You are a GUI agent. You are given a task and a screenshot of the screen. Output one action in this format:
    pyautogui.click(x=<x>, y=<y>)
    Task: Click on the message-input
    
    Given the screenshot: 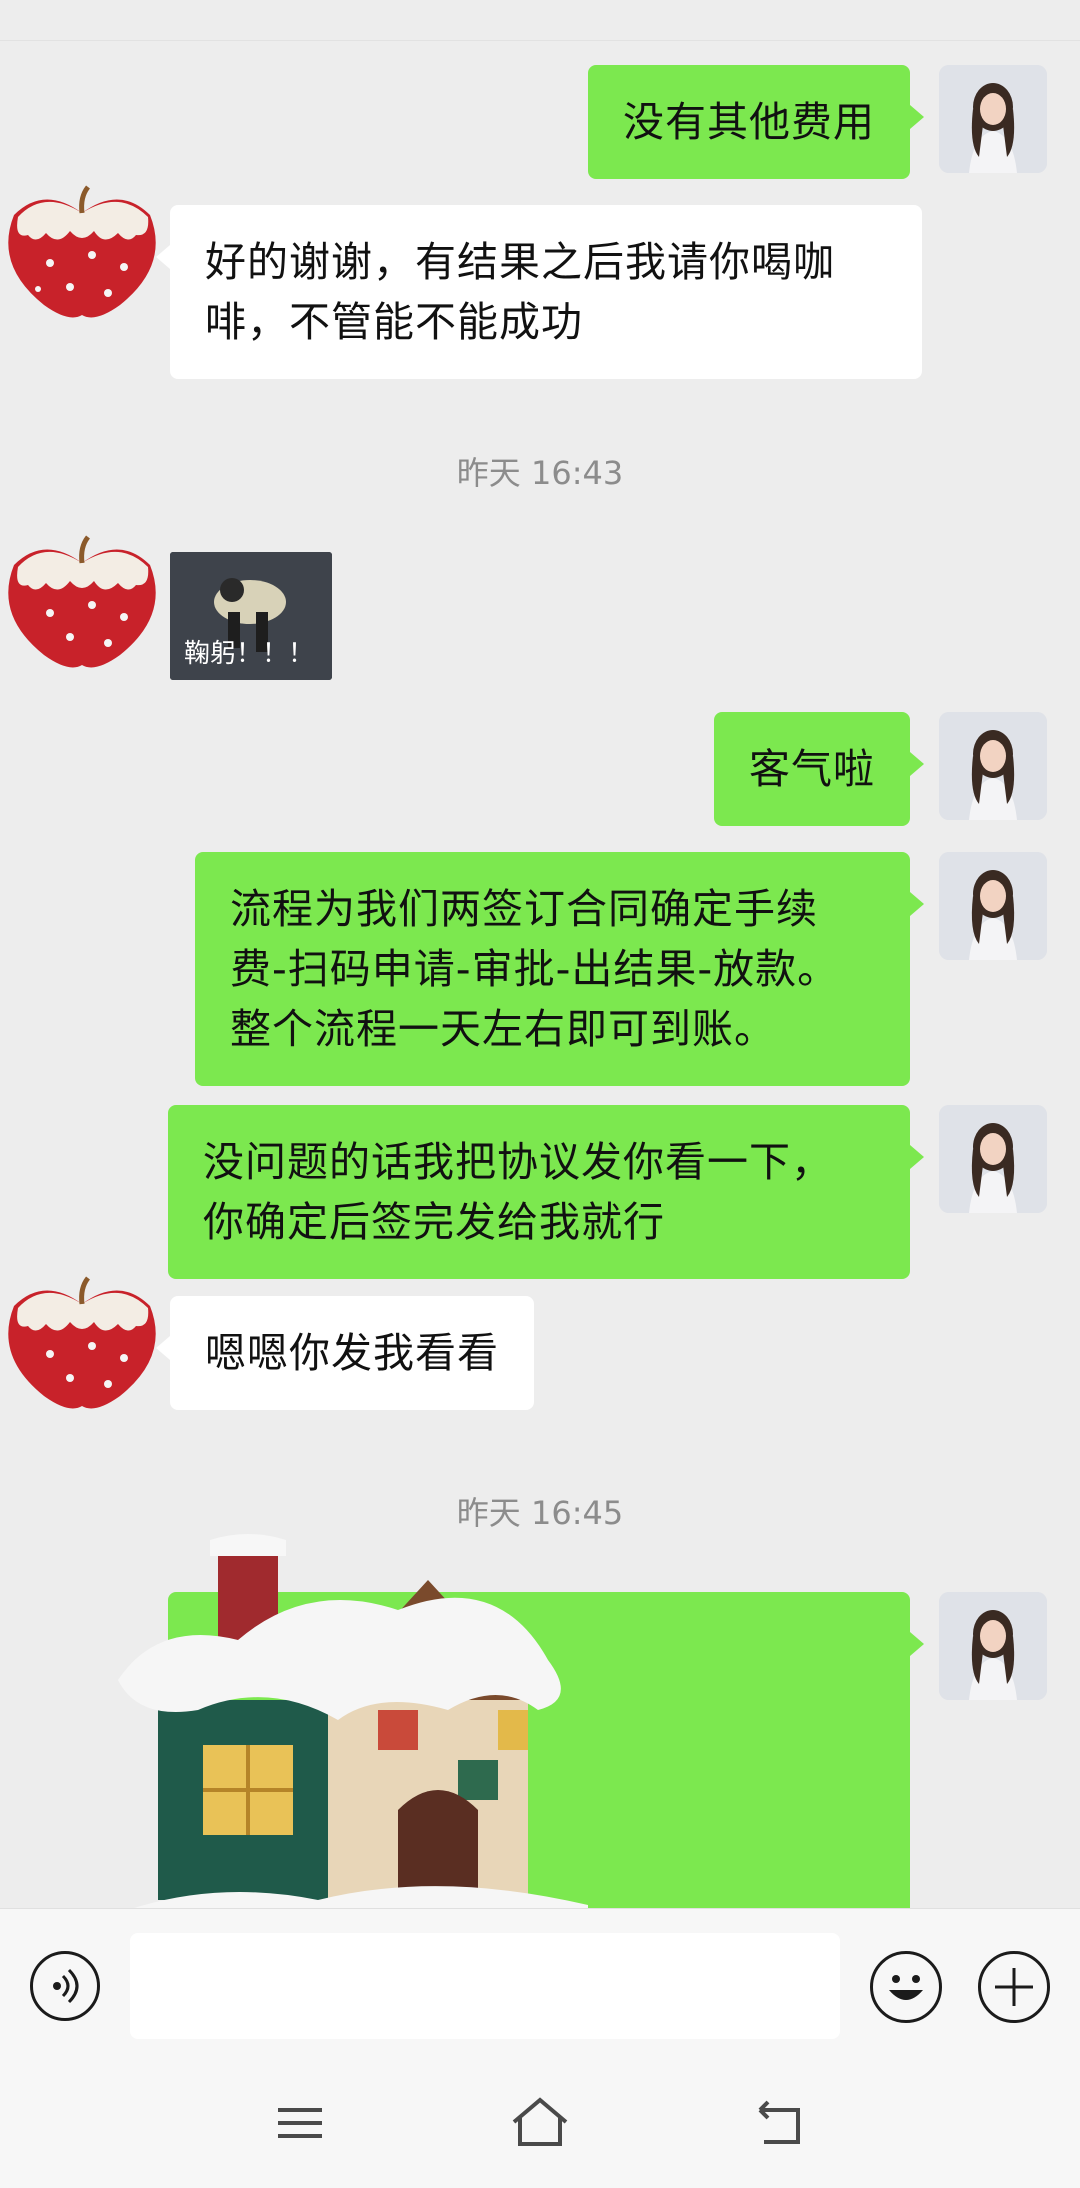 What is the action you would take?
    pyautogui.click(x=485, y=1986)
    